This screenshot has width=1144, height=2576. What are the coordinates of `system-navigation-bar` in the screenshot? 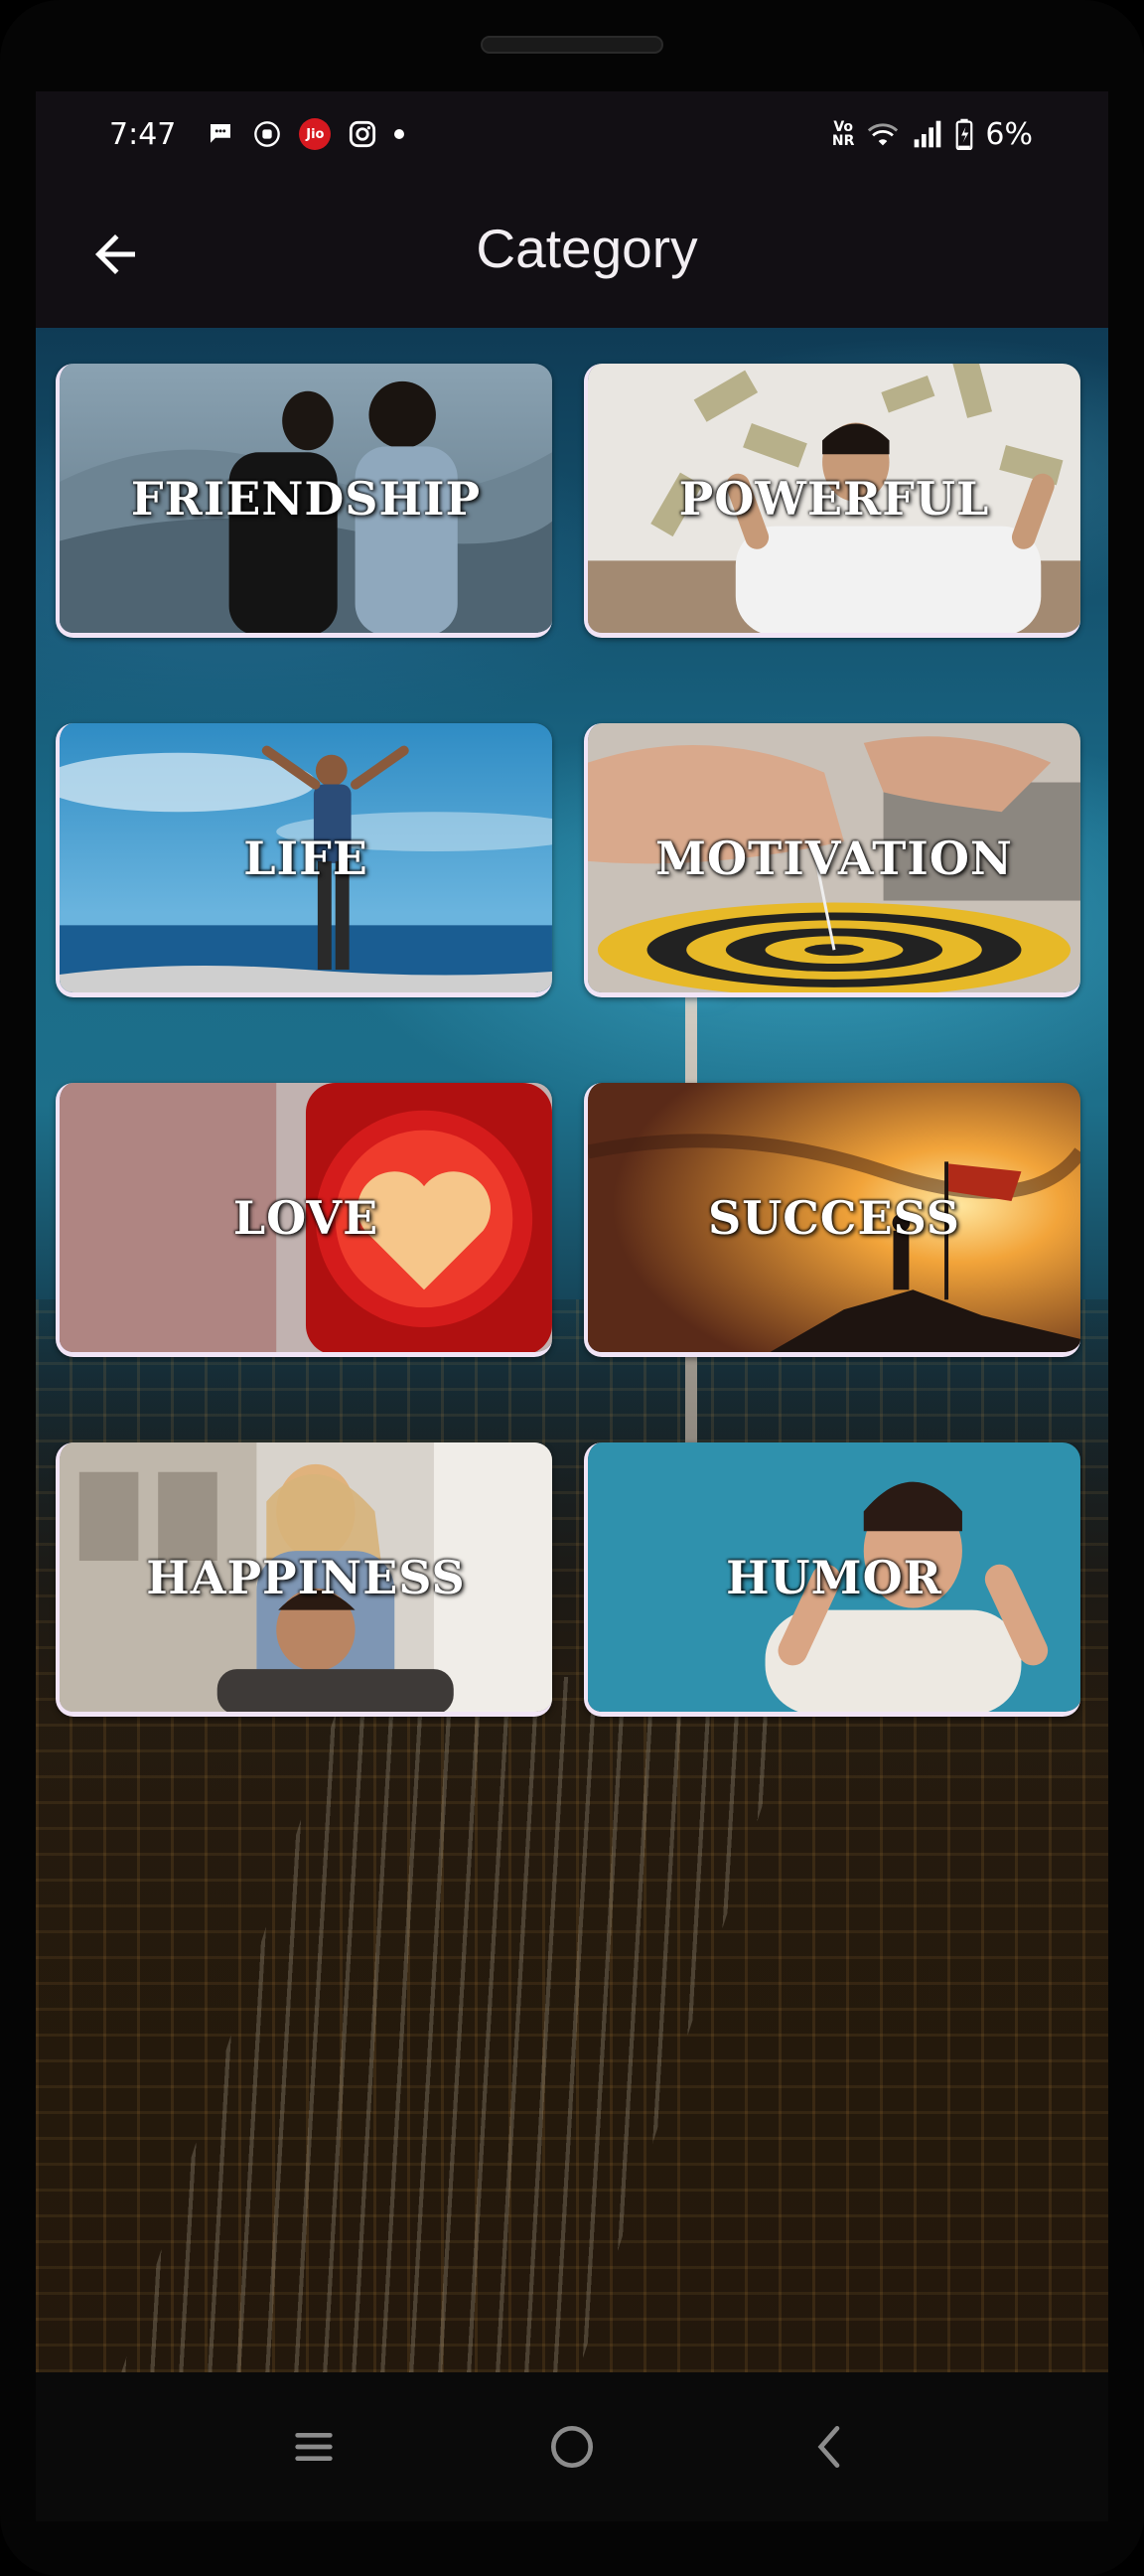 It's located at (572, 2446).